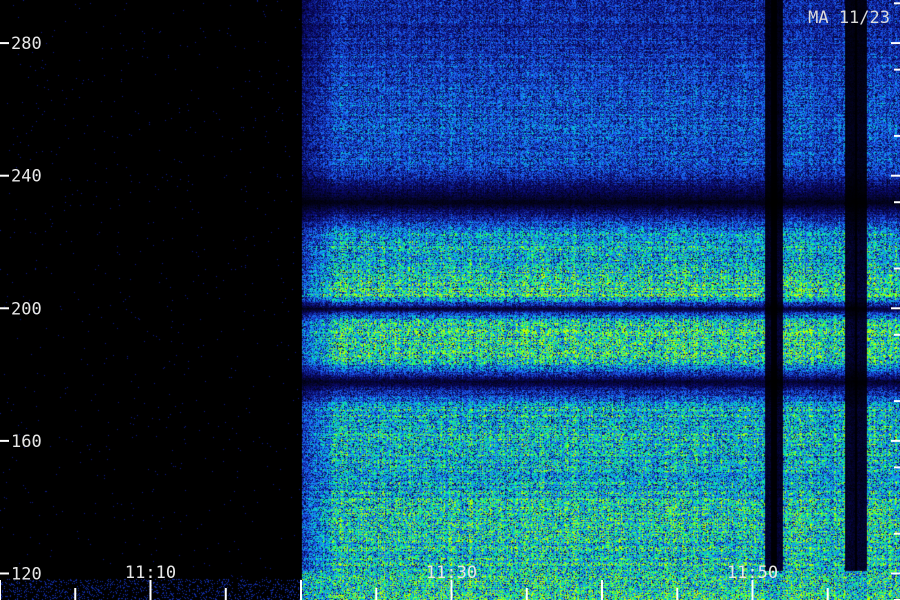 This screenshot has width=900, height=600. What do you see at coordinates (414, 581) in the screenshot?
I see `x-axis: 11:10 11:30 11:50` at bounding box center [414, 581].